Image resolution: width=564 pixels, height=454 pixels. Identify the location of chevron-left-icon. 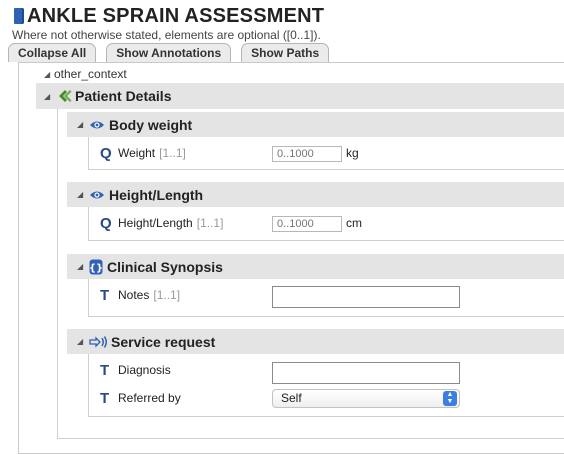
(64, 96).